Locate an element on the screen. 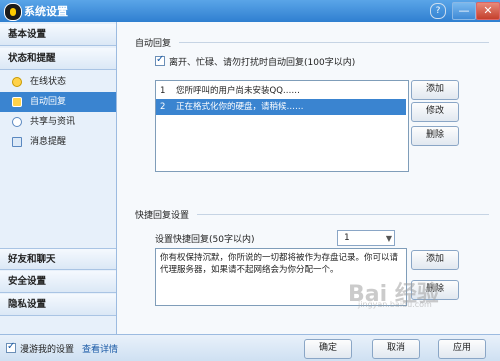 The height and width of the screenshot is (361, 500). roam-settings-checkbox is located at coordinates (11, 347).